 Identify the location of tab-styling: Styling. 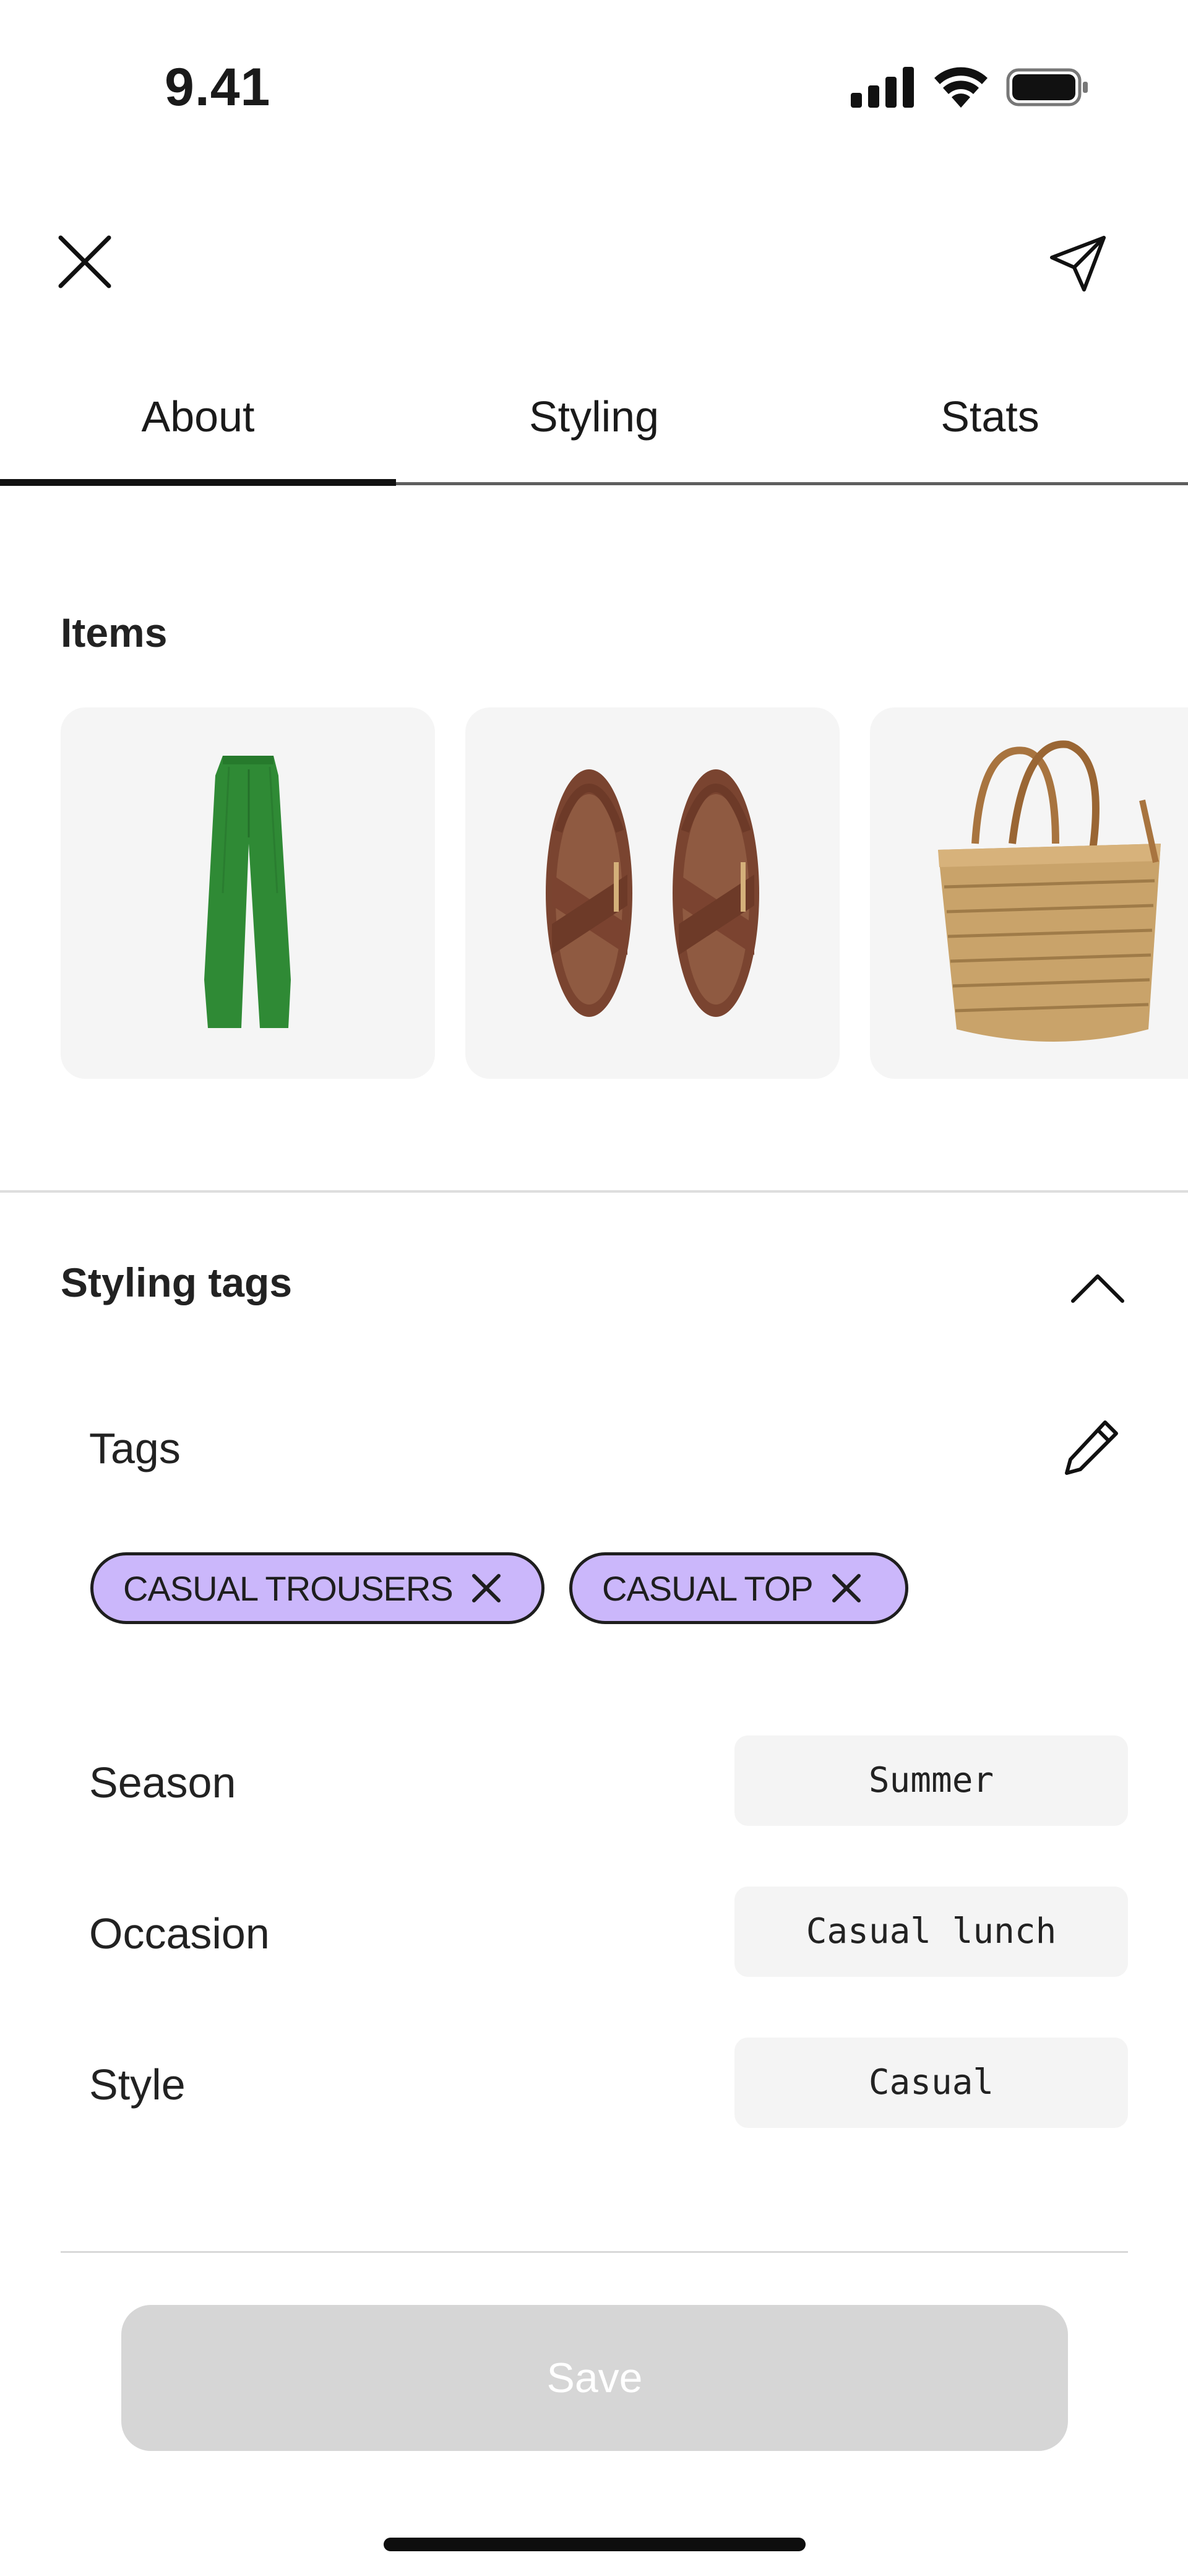
(594, 428).